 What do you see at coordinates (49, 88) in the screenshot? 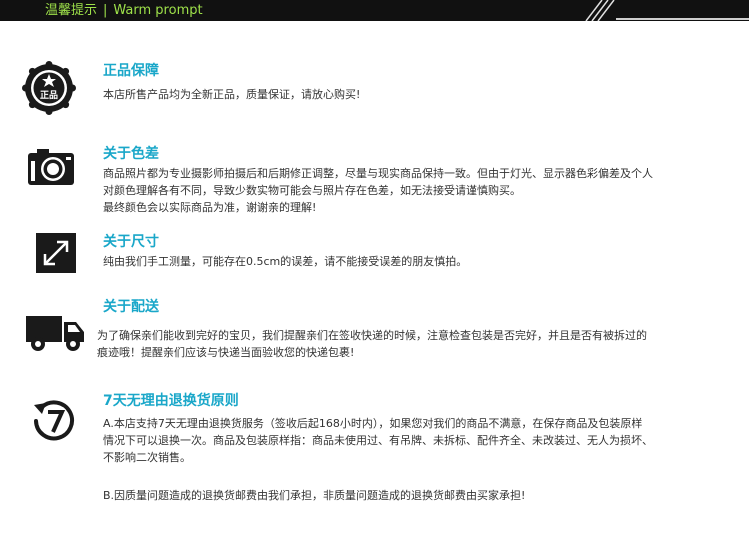
I see `genuine-seal-icon: 正品` at bounding box center [49, 88].